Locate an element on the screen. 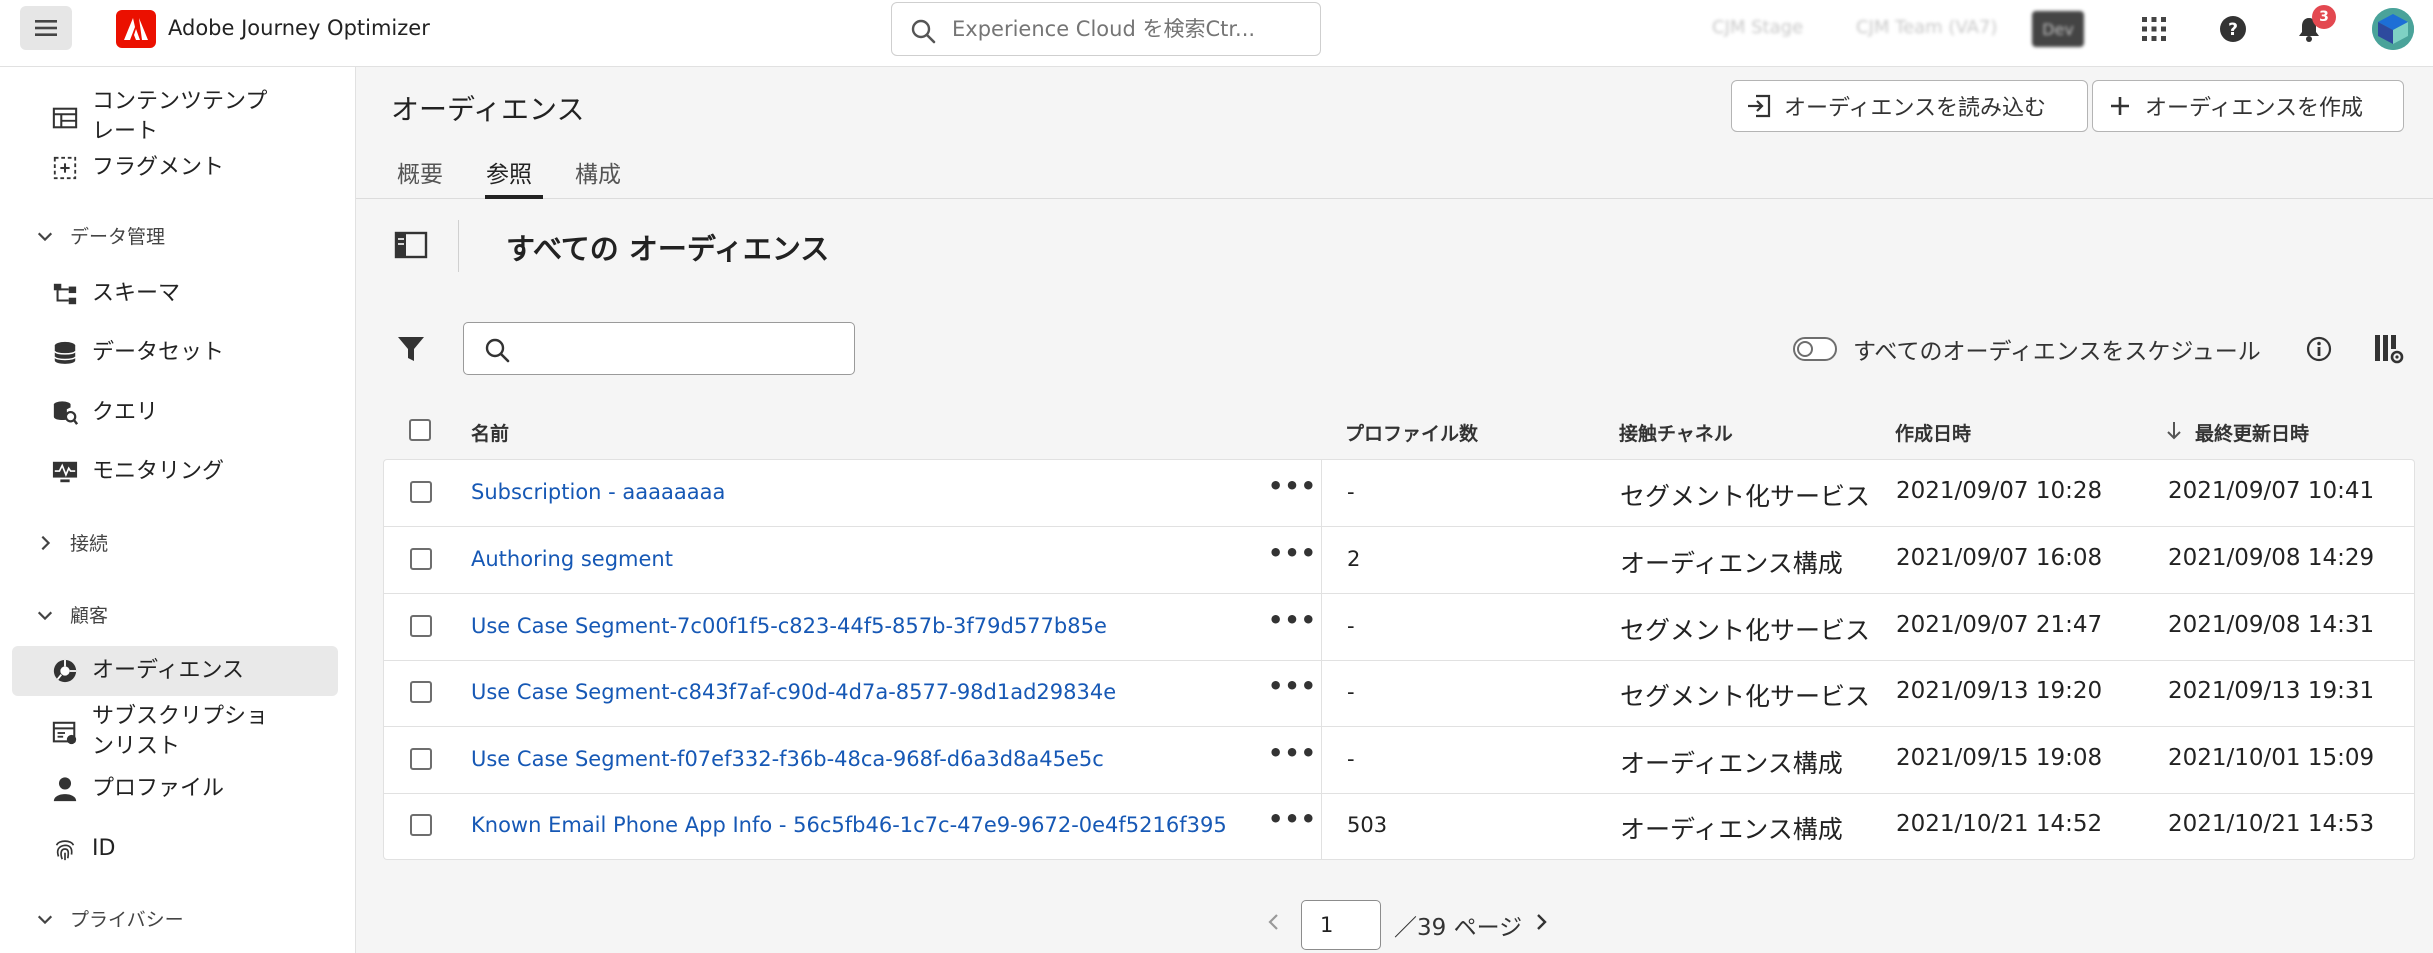  team-switcher: CJM Team (VA7) is located at coordinates (1926, 27).